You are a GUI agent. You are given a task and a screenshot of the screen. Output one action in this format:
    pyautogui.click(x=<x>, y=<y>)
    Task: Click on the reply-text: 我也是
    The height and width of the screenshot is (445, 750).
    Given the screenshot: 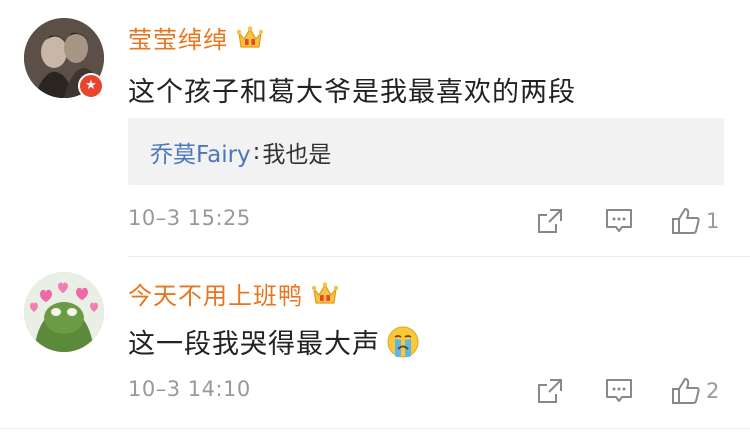 What is the action you would take?
    pyautogui.click(x=297, y=154)
    